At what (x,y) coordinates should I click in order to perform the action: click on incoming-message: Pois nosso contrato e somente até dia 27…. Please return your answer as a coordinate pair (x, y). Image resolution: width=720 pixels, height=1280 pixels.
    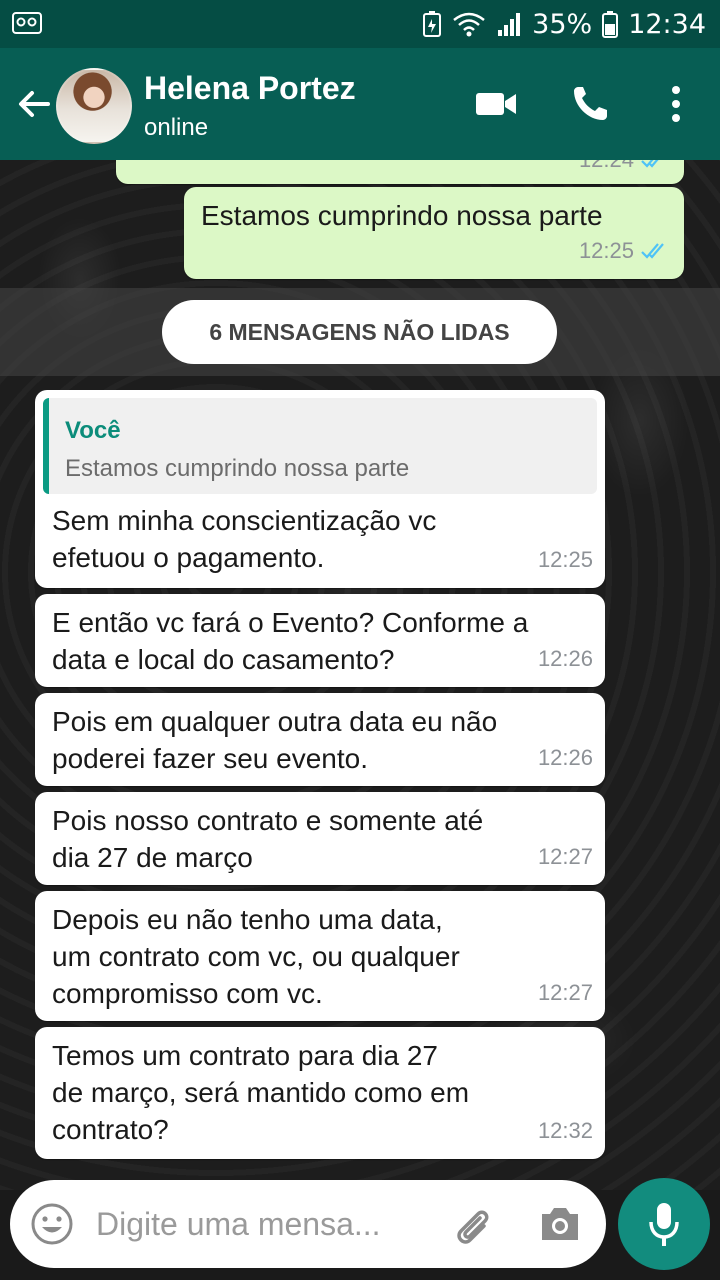
    Looking at the image, I should click on (320, 838).